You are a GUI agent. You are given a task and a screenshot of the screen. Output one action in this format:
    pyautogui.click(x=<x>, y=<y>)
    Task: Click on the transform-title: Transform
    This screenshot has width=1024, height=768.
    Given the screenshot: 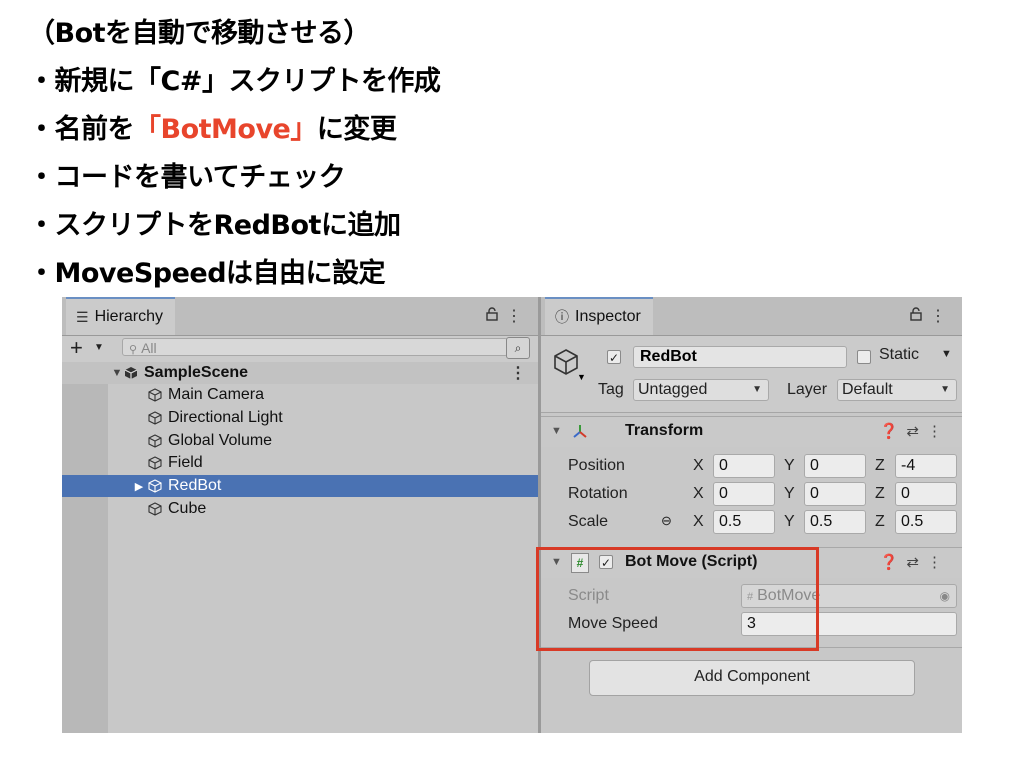 What is the action you would take?
    pyautogui.click(x=664, y=430)
    